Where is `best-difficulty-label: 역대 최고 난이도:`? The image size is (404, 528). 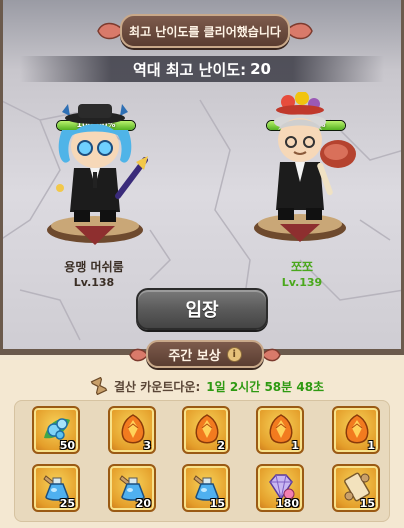 best-difficulty-label: 역대 최고 난이도: is located at coordinates (190, 69).